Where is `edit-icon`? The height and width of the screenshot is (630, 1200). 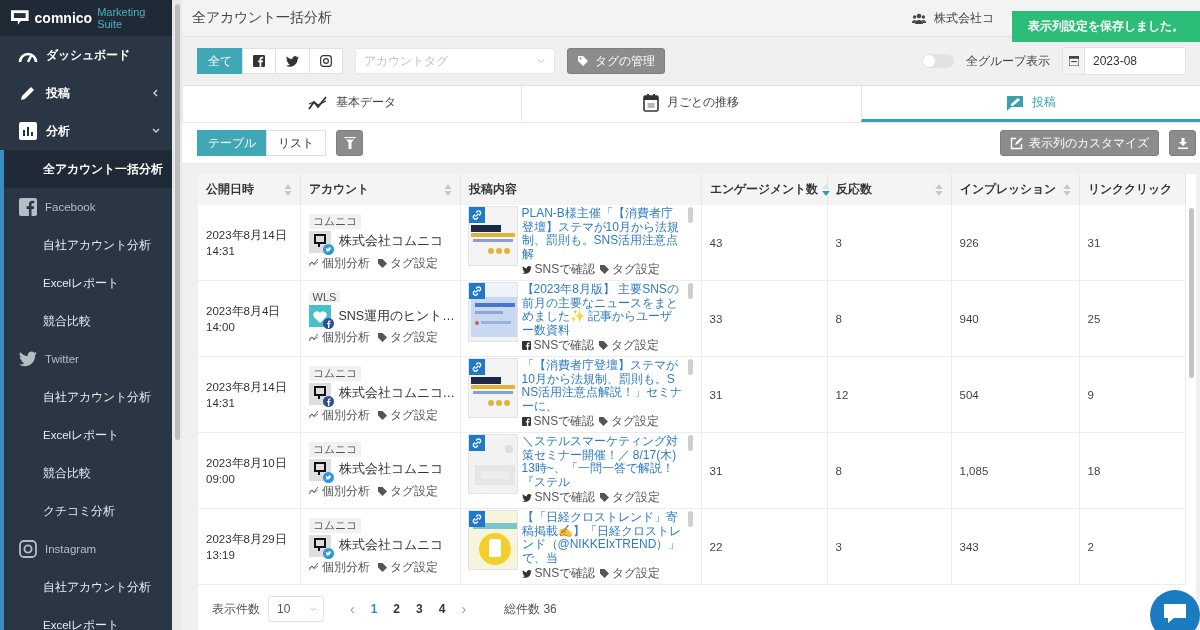
edit-icon is located at coordinates (1016, 143).